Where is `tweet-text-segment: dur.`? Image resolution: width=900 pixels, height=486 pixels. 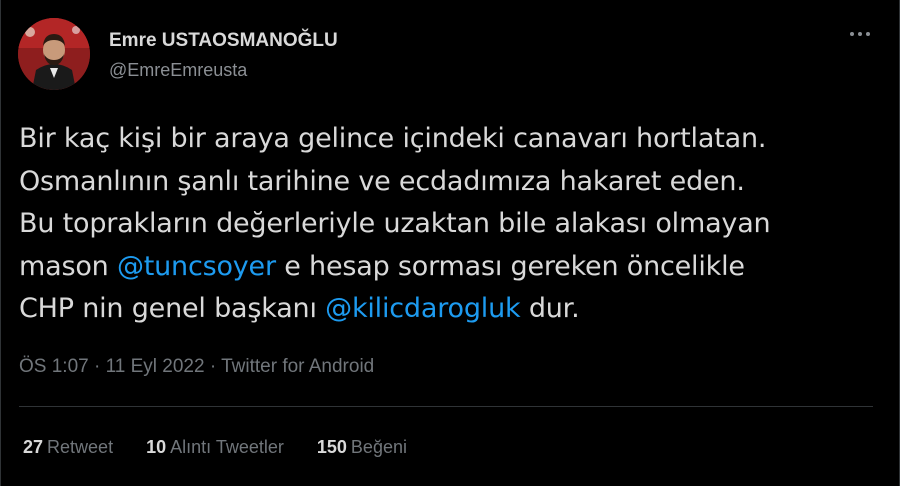
tweet-text-segment: dur. is located at coordinates (550, 308).